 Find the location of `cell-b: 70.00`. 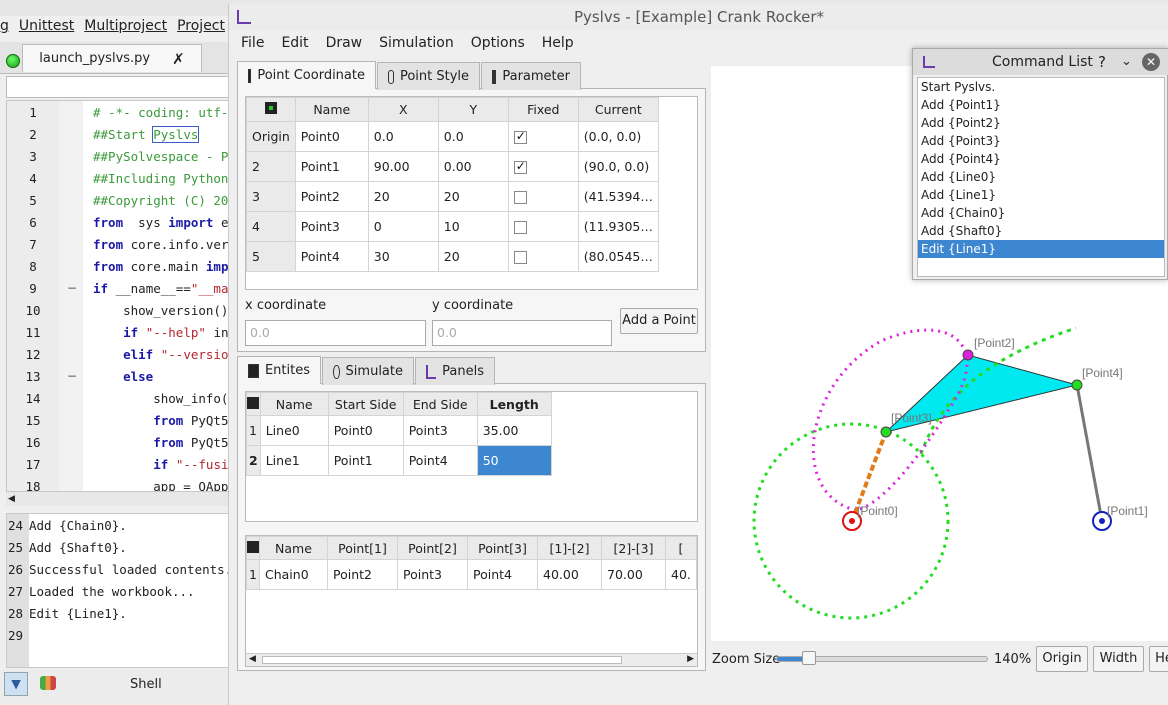

cell-b: 70.00 is located at coordinates (633, 574).